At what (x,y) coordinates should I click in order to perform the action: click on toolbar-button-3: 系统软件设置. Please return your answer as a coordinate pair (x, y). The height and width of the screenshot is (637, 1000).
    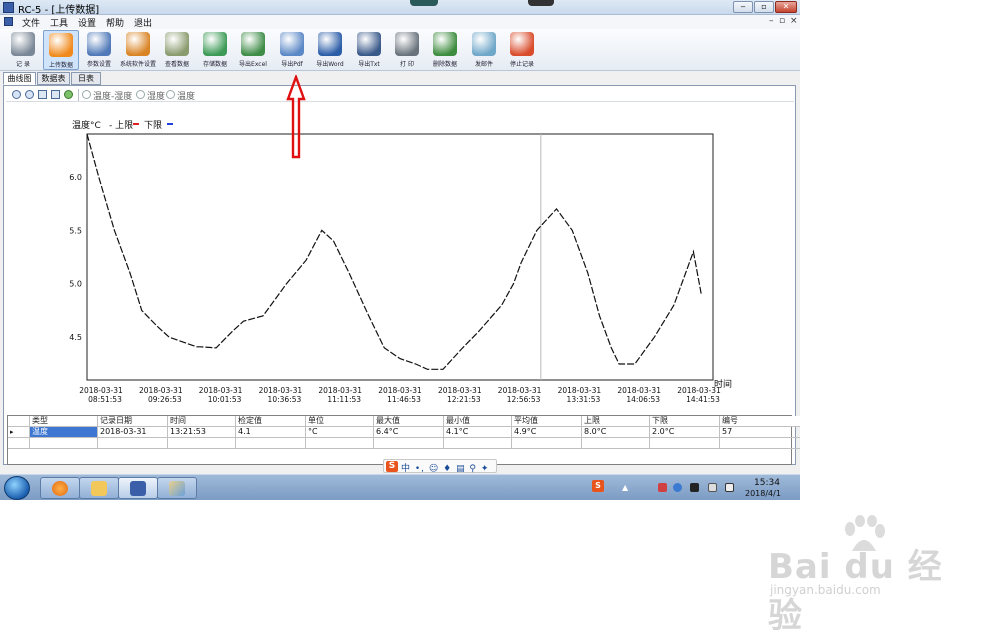
    Looking at the image, I should click on (138, 50).